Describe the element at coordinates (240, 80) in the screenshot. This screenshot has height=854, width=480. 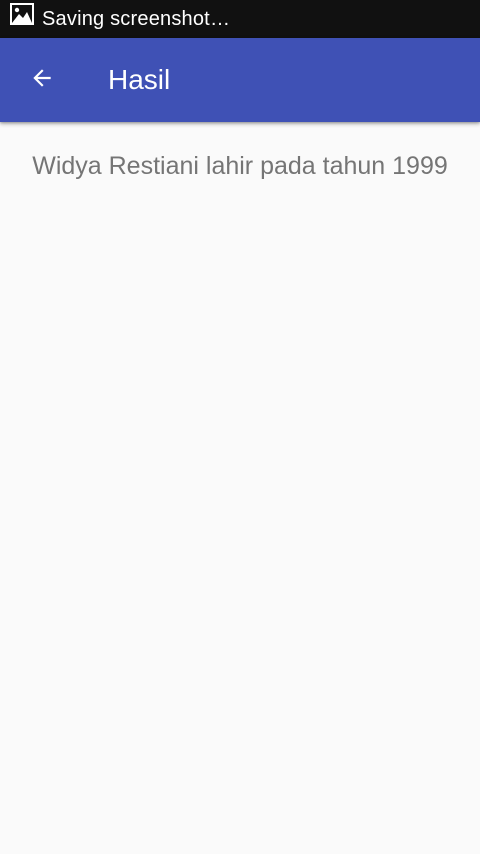
I see `app-bar: Hasil` at that location.